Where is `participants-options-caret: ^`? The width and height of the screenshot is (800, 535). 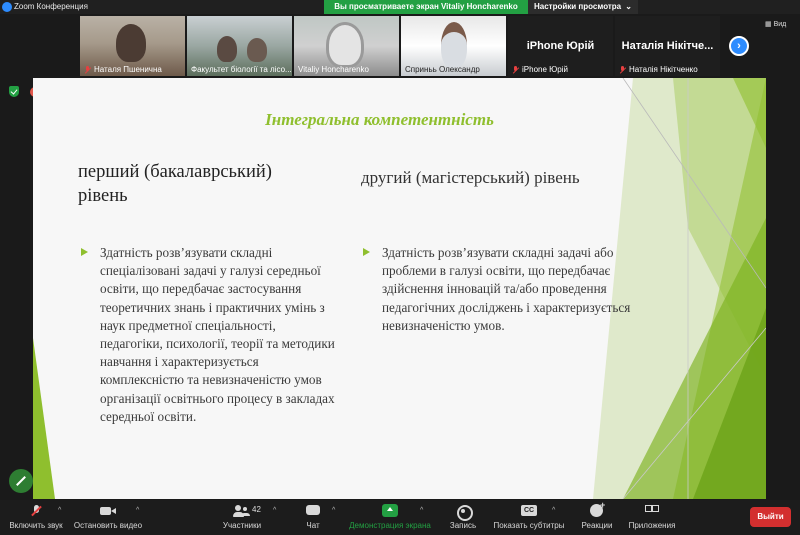 participants-options-caret: ^ is located at coordinates (274, 510).